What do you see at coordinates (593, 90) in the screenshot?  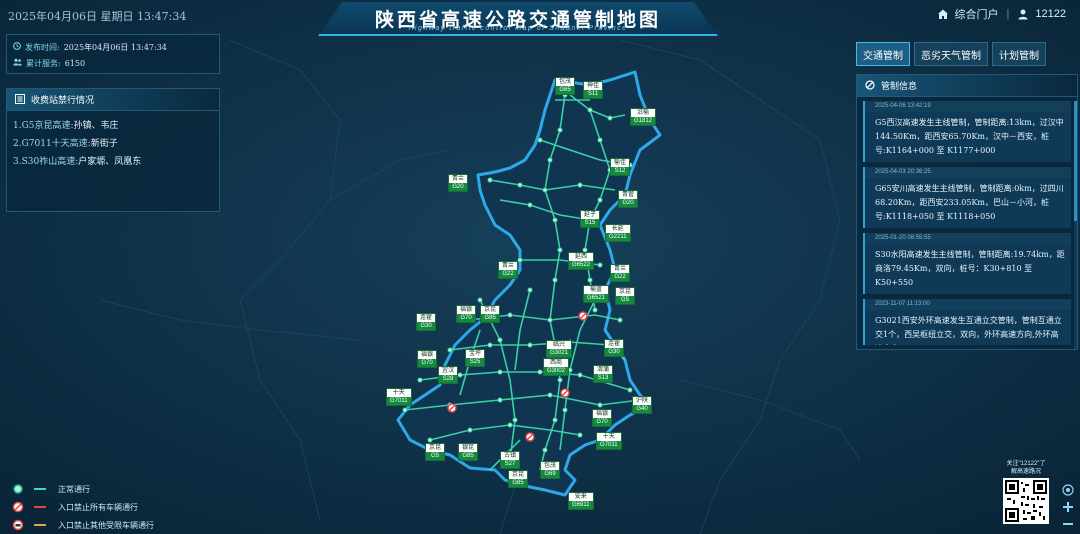 I see `road-label: 神佳 S11` at bounding box center [593, 90].